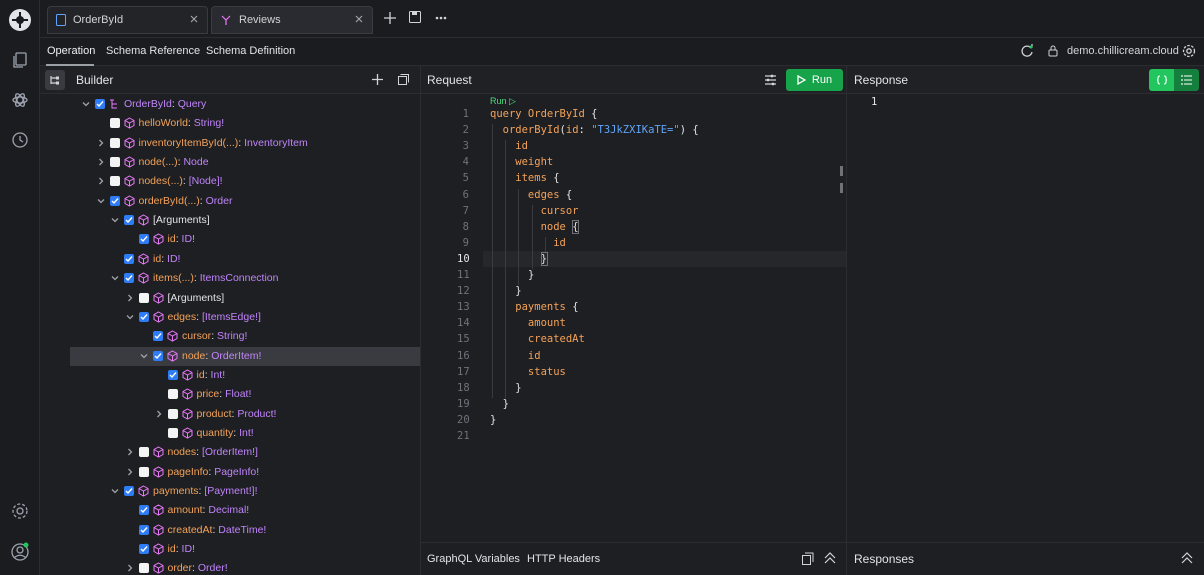  What do you see at coordinates (441, 18) in the screenshot?
I see `more-options-icon` at bounding box center [441, 18].